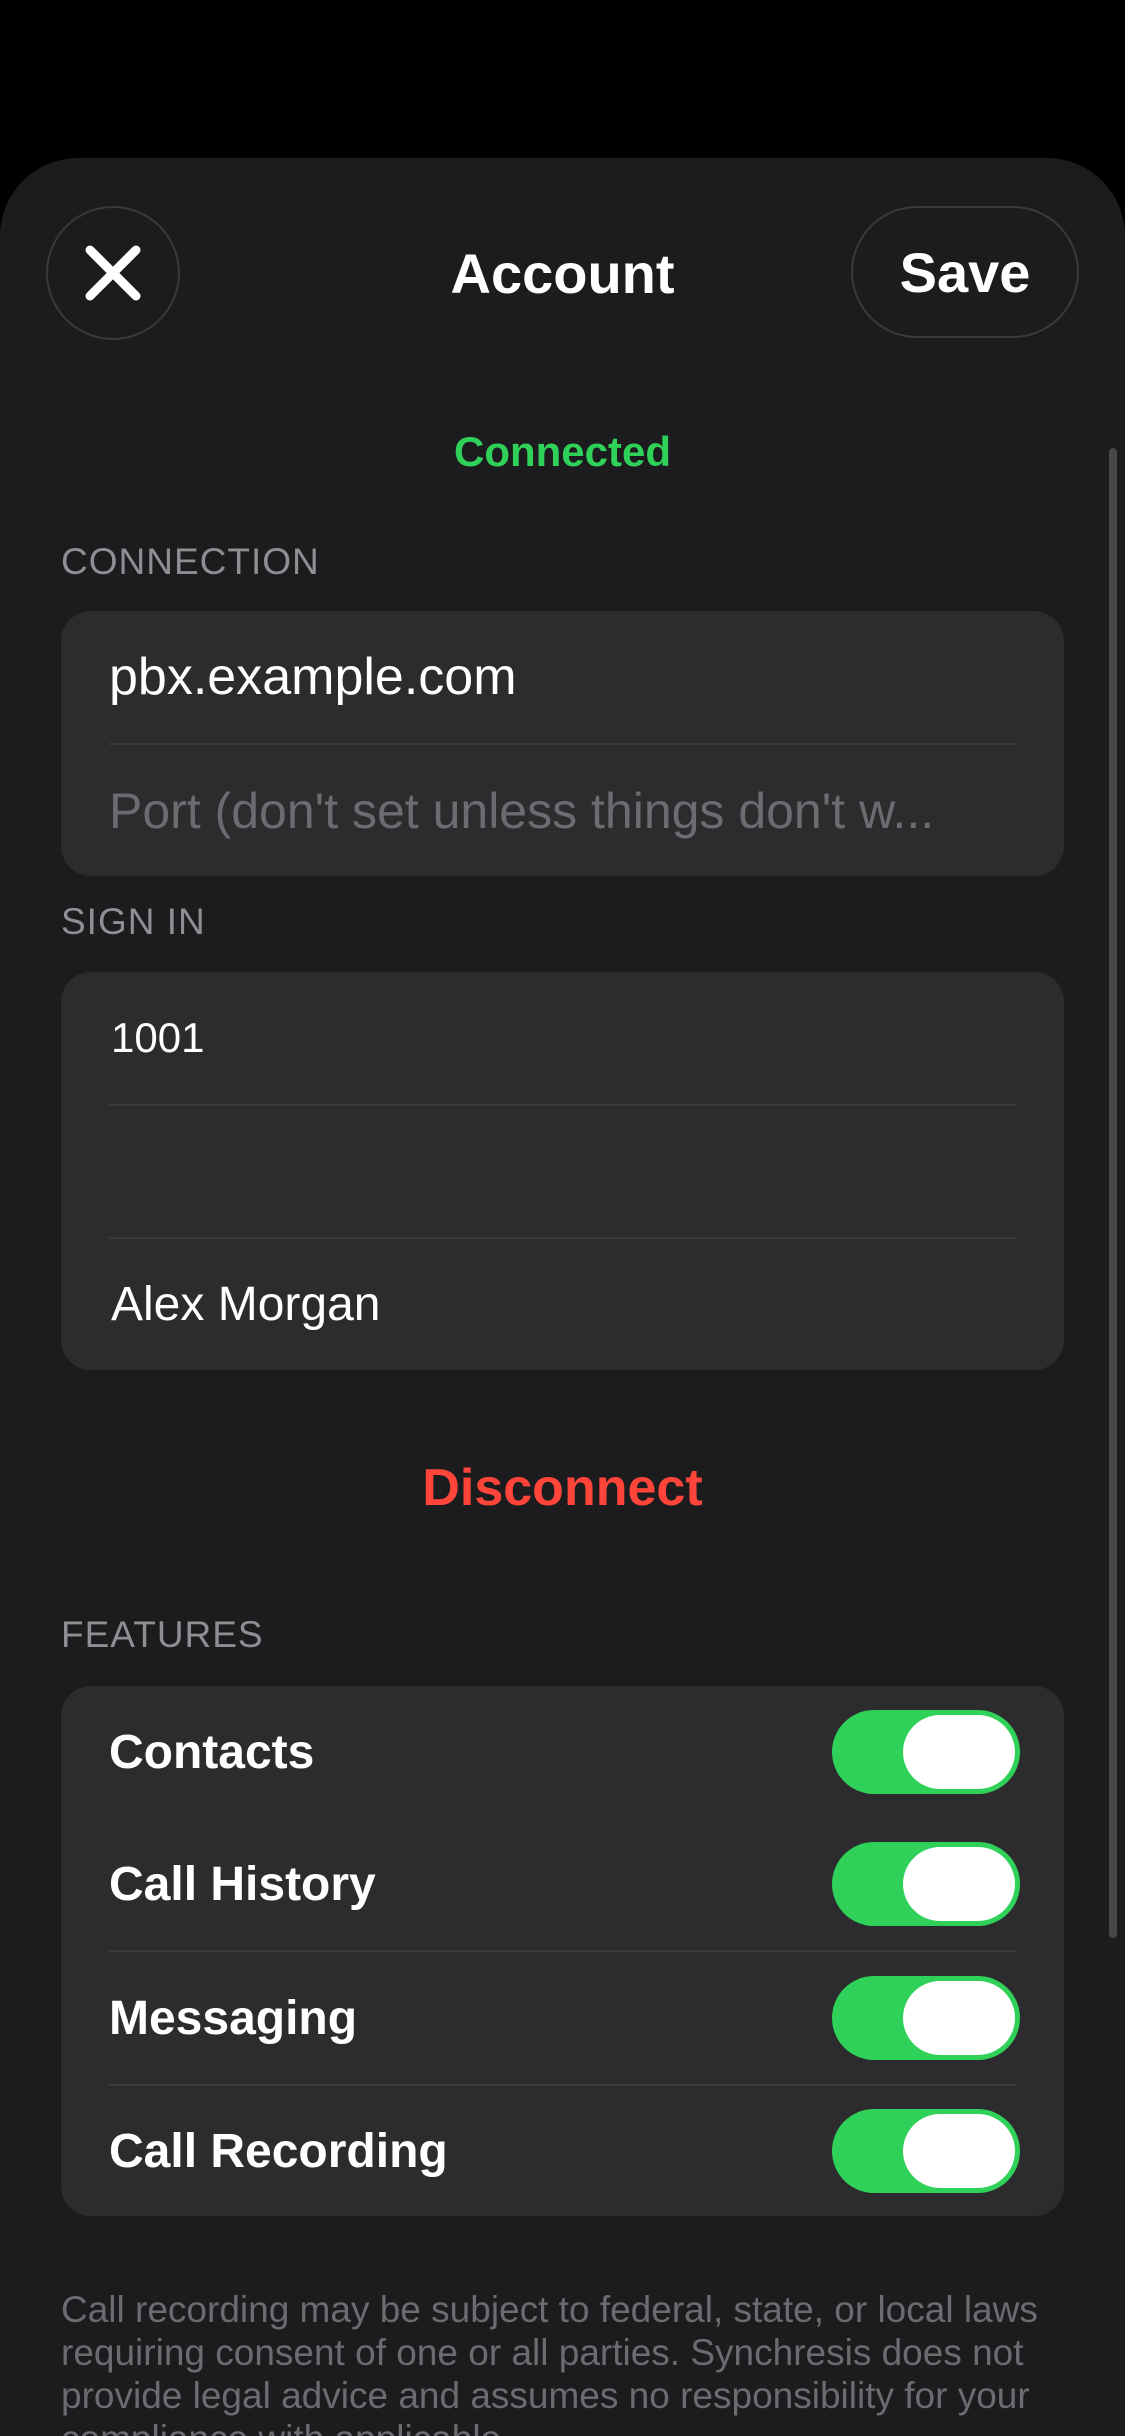 The image size is (1125, 2436). I want to click on server-value: pbx.example.com, so click(313, 677).